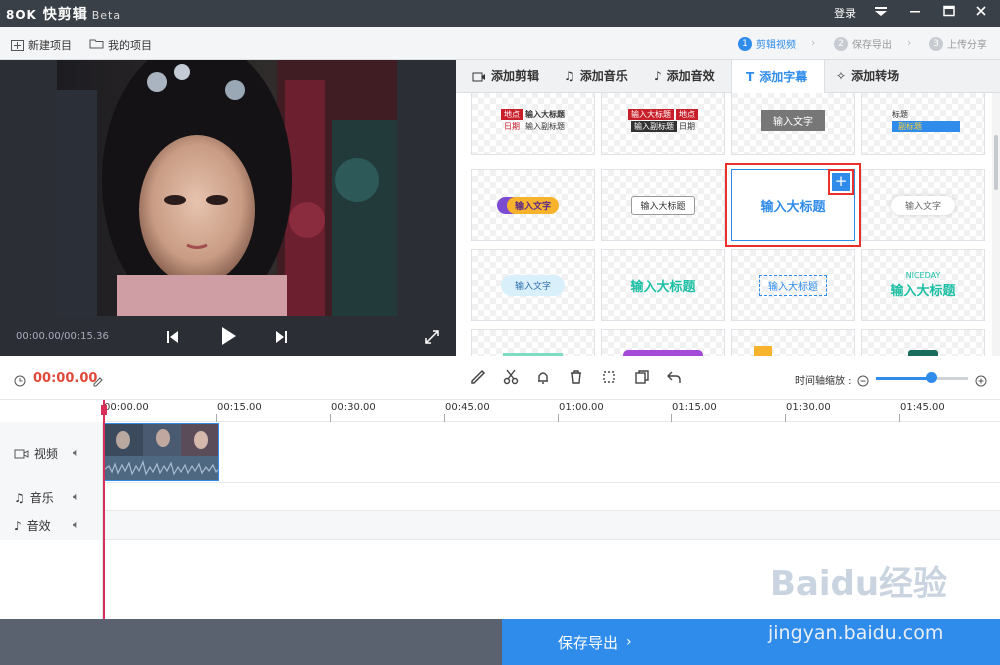  Describe the element at coordinates (936, 43) in the screenshot. I see `step-number: 3` at that location.